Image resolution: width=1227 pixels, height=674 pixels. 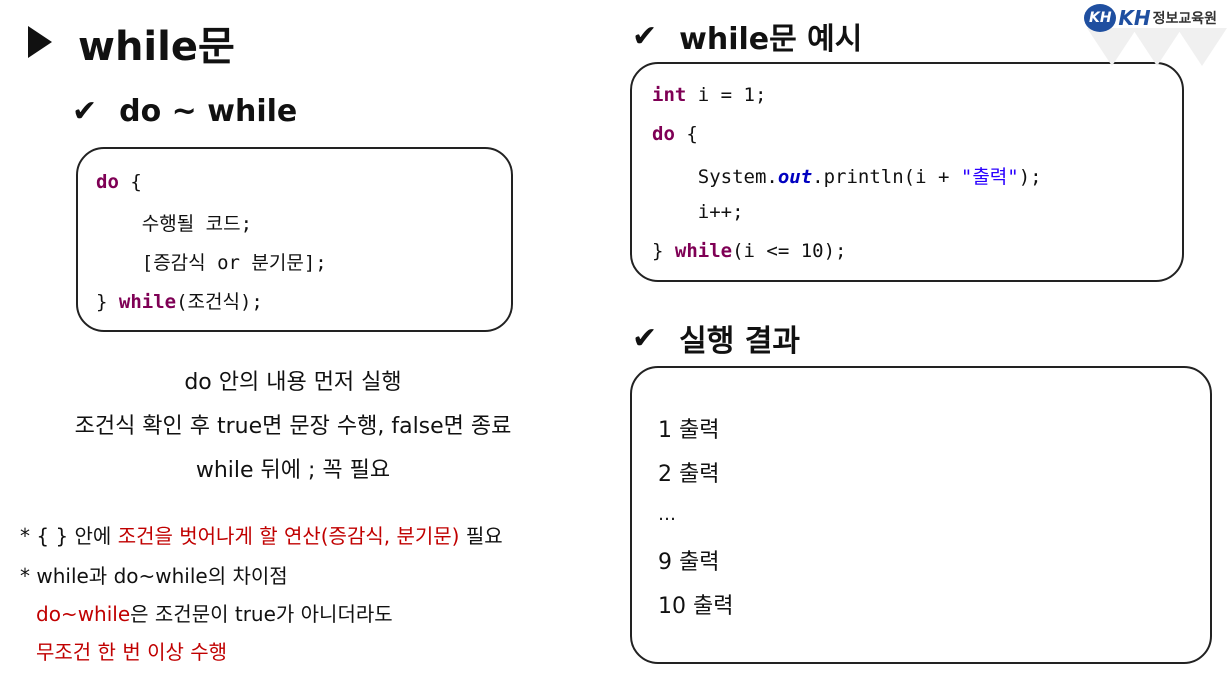 What do you see at coordinates (293, 426) in the screenshot?
I see `desc-line-2: 조건식 확인 후 true면 문장 수행, false면 종료` at bounding box center [293, 426].